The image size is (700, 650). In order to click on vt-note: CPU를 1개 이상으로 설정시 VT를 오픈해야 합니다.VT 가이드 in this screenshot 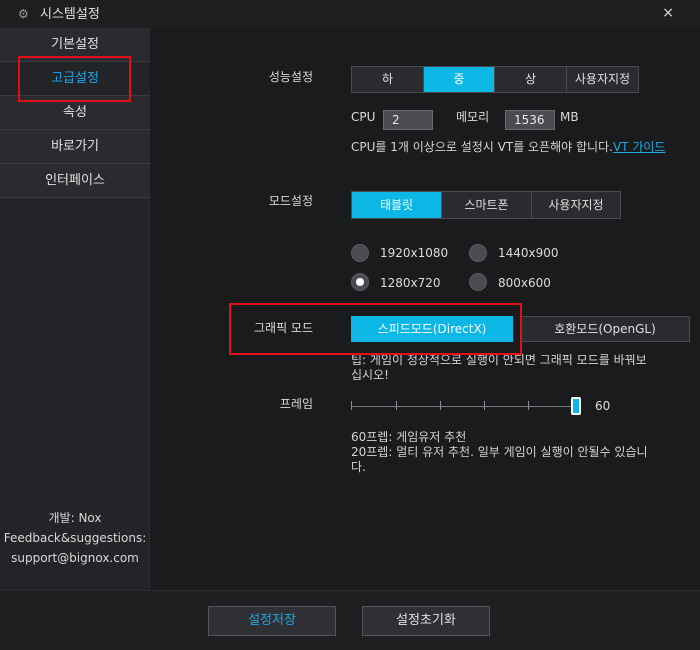, I will do `click(516, 147)`.